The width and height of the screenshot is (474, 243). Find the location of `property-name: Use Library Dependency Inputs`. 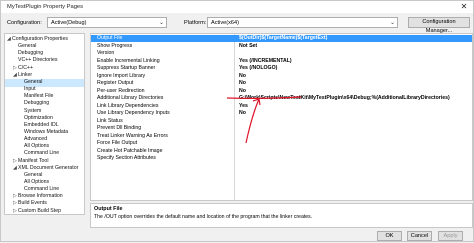

property-name: Use Library Dependency Inputs is located at coordinates (133, 113).